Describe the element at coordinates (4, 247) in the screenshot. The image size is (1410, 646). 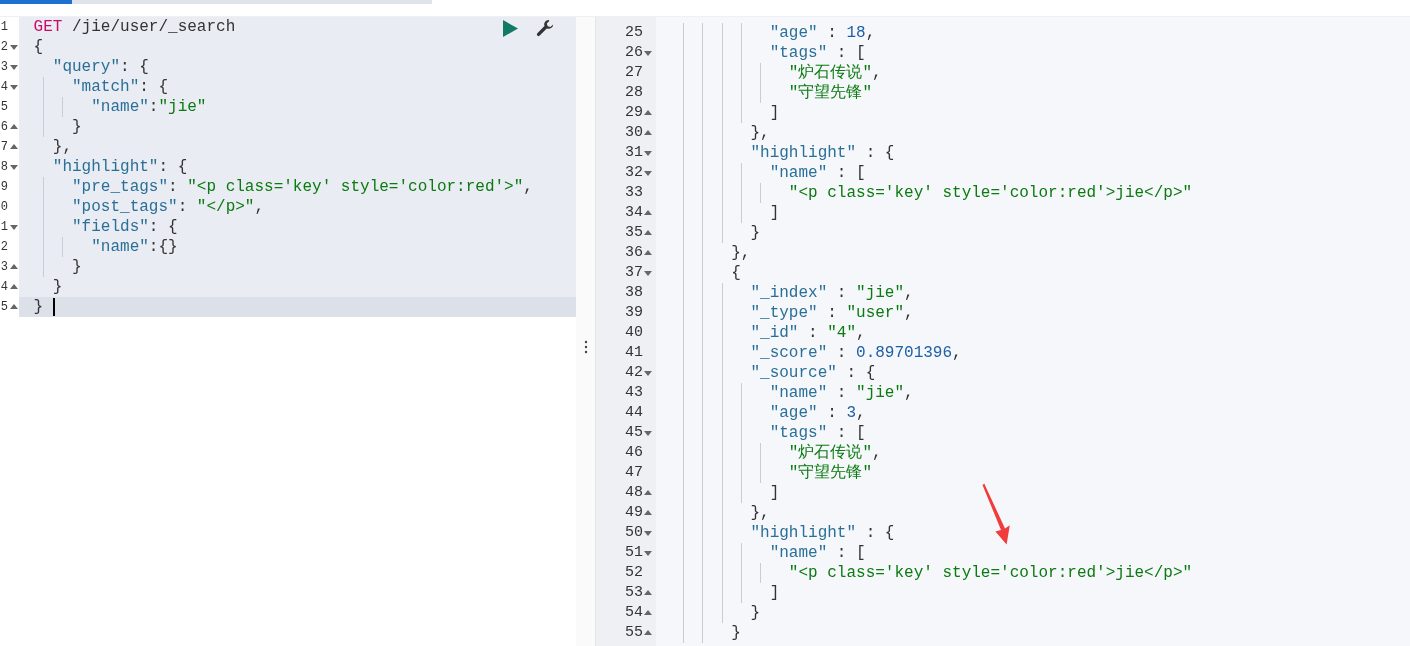
I see `line-number: 2` at that location.